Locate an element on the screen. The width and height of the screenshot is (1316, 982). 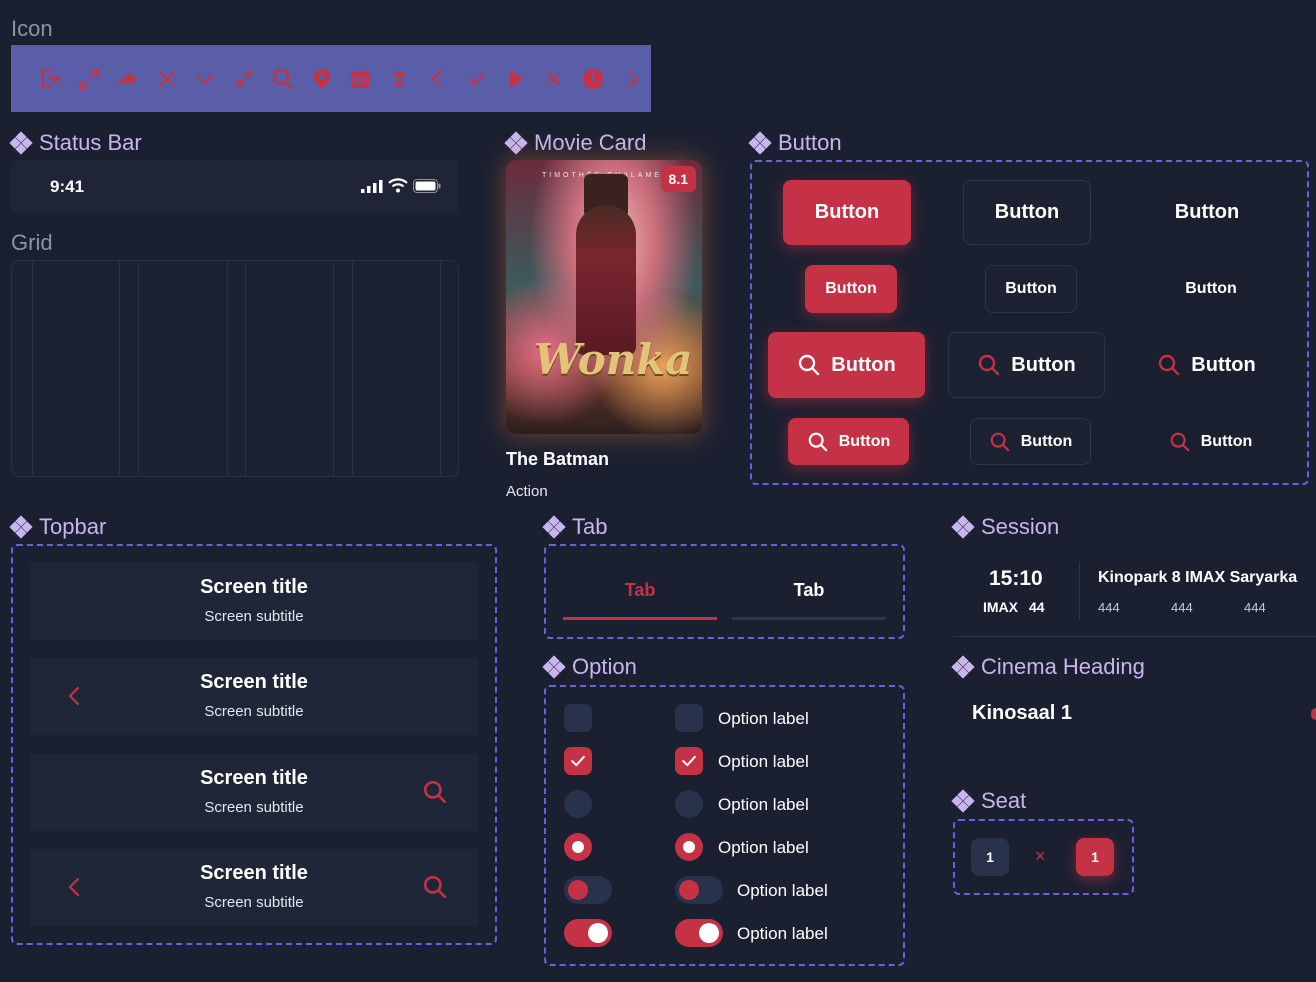
topbar-plain: Screen title Screen subtitle is located at coordinates (254, 601).